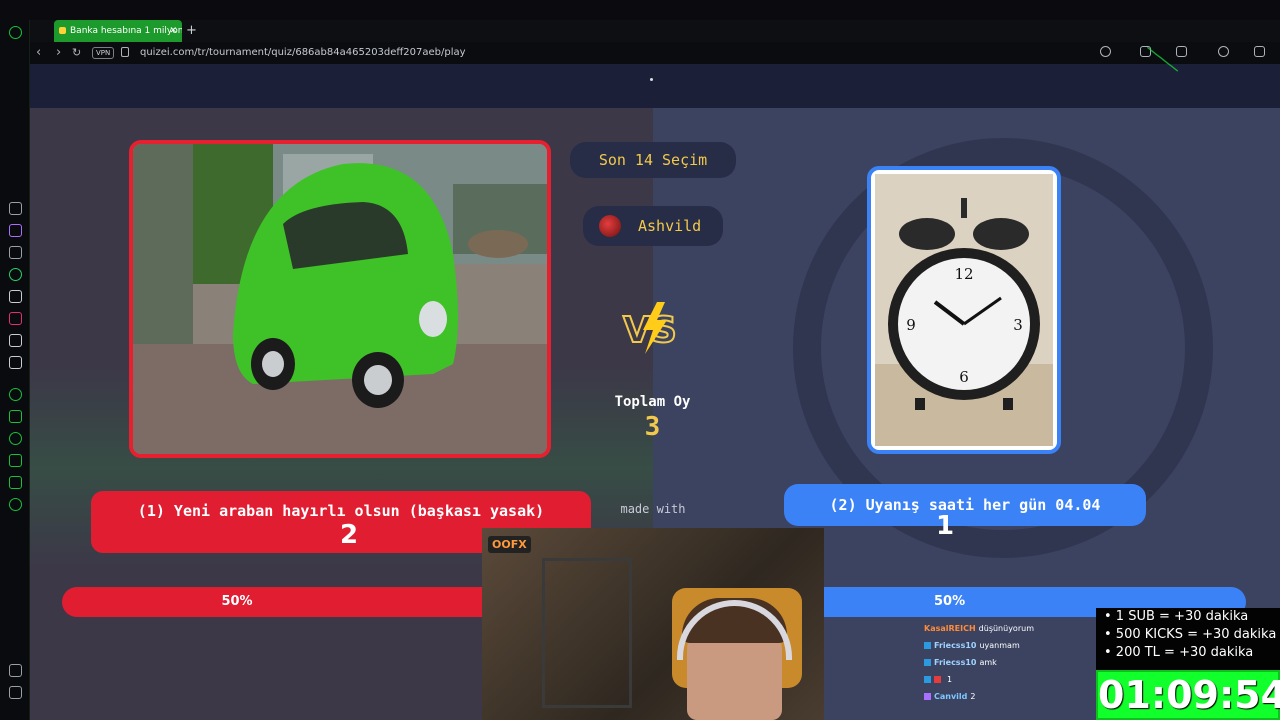 This screenshot has height=720, width=1280. What do you see at coordinates (15, 296) in the screenshot?
I see `discord-icon` at bounding box center [15, 296].